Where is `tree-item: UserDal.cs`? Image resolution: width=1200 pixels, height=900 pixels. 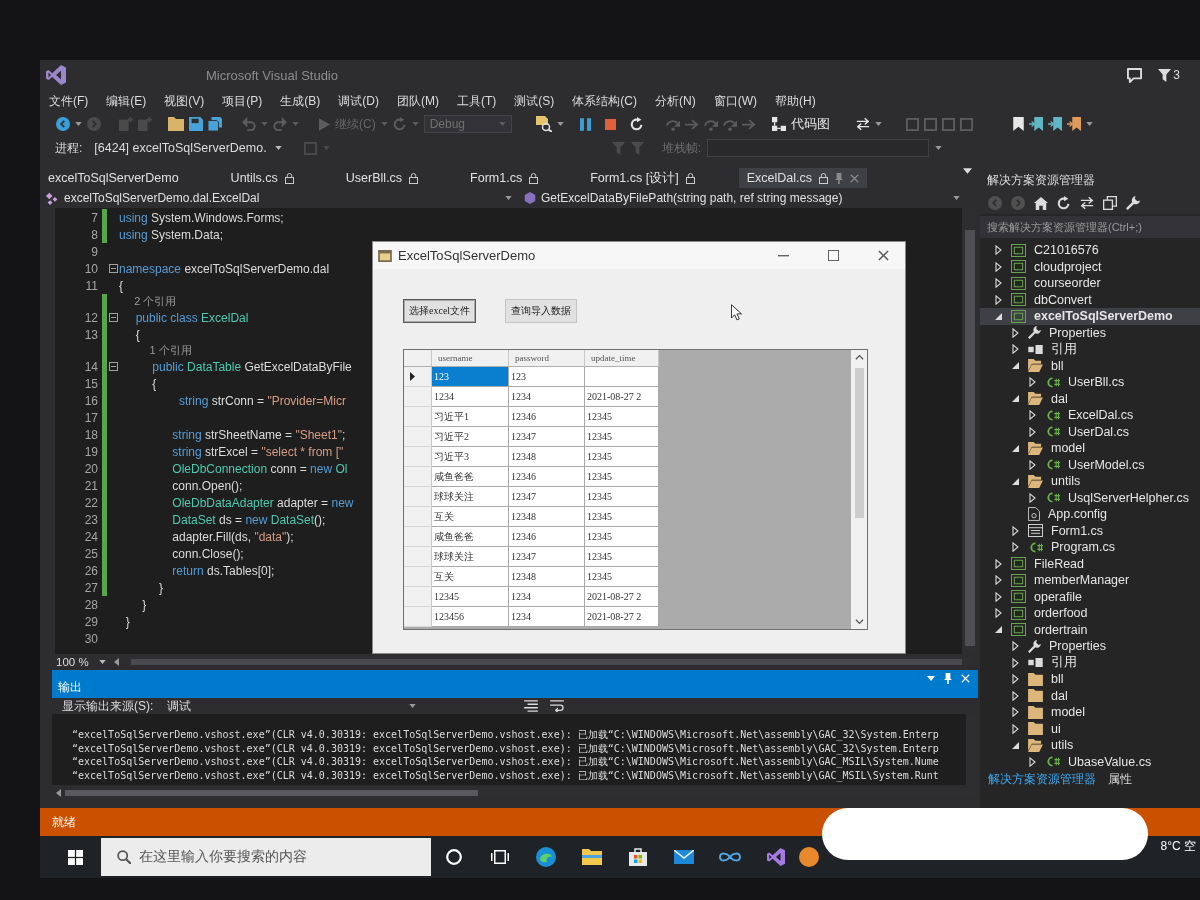 tree-item: UserDal.cs is located at coordinates (1090, 431).